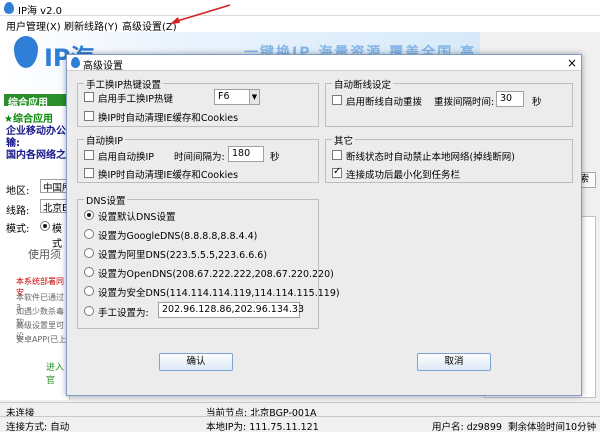 This screenshot has width=600, height=432. I want to click on auto-ip-unit: 秒, so click(275, 157).